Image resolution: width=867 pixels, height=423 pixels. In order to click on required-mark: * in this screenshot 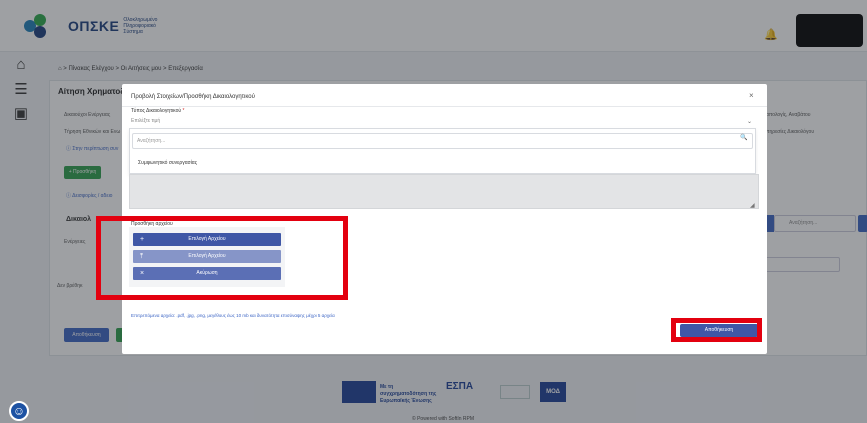, I will do `click(183, 111)`.